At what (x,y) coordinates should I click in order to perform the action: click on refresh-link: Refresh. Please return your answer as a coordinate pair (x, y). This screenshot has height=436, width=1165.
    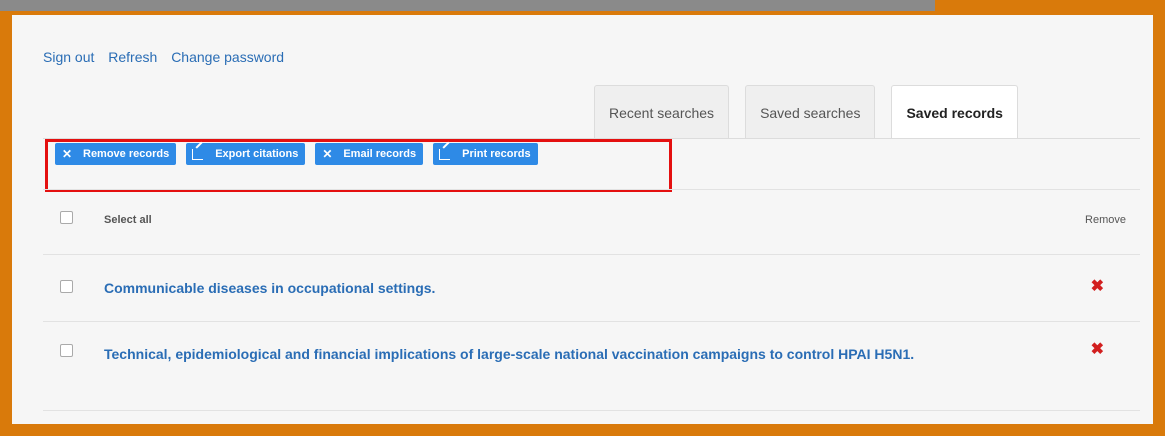
    Looking at the image, I should click on (132, 57).